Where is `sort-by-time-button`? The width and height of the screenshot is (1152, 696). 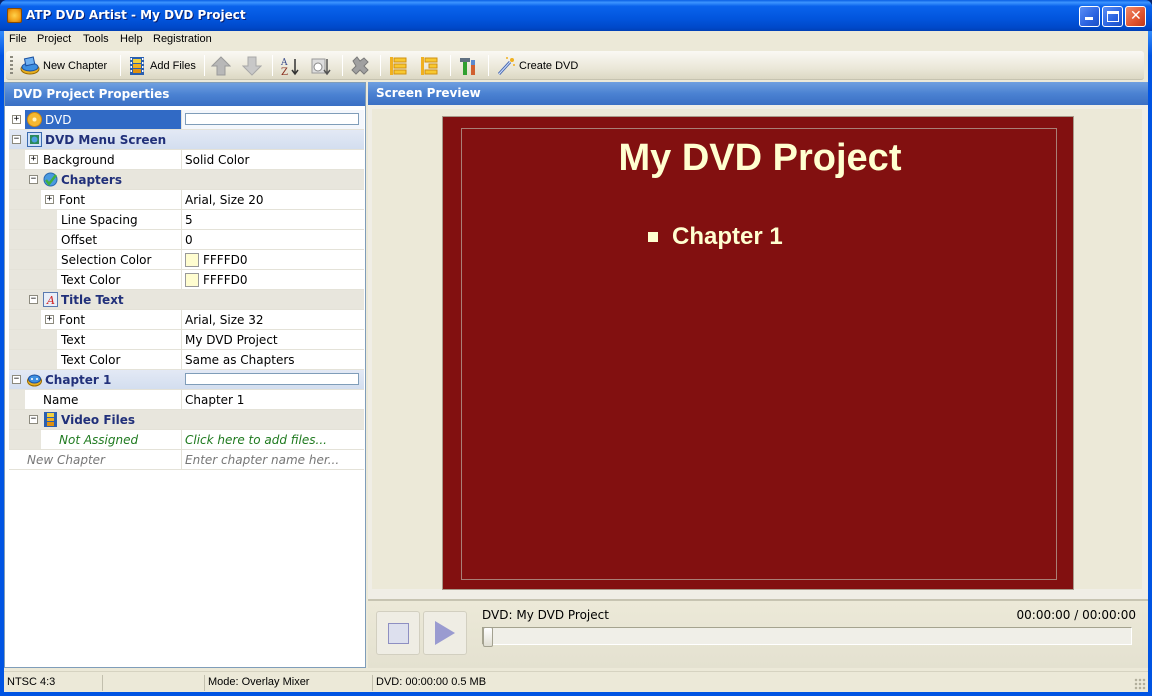
sort-by-time-button is located at coordinates (322, 65).